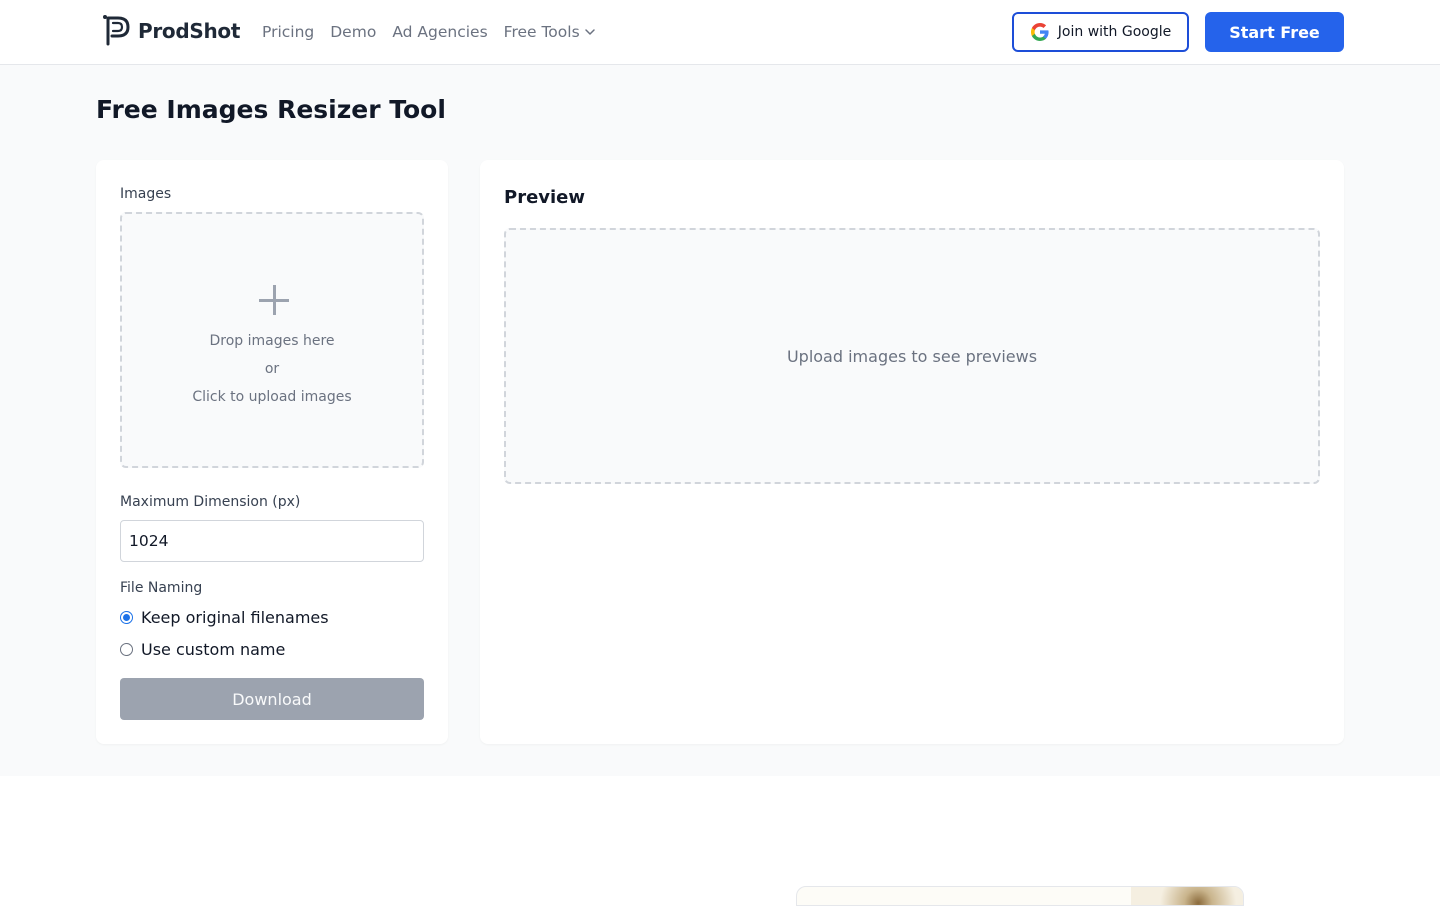 This screenshot has width=1440, height=906. Describe the element at coordinates (541, 32) in the screenshot. I see `nav-free-tools-label: Free Tools` at that location.